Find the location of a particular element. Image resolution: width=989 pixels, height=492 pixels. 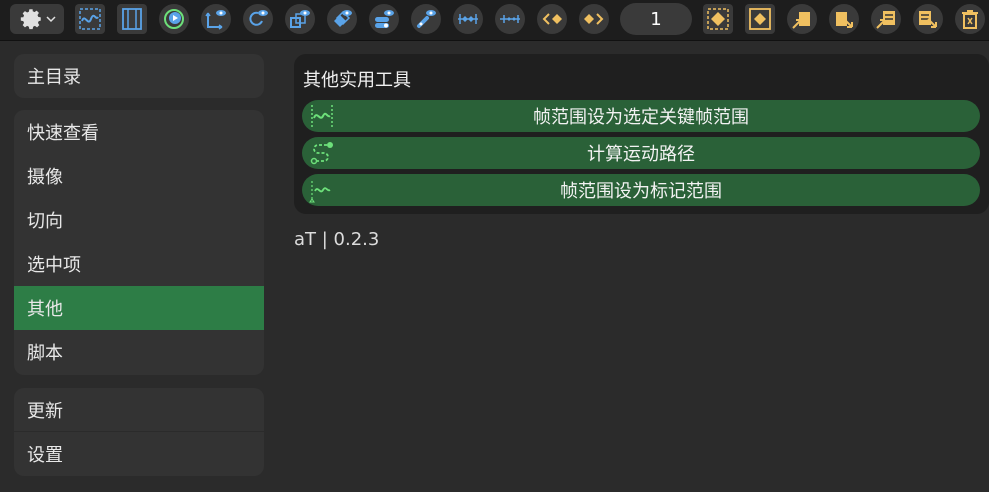

play-cycle-button is located at coordinates (174, 19).